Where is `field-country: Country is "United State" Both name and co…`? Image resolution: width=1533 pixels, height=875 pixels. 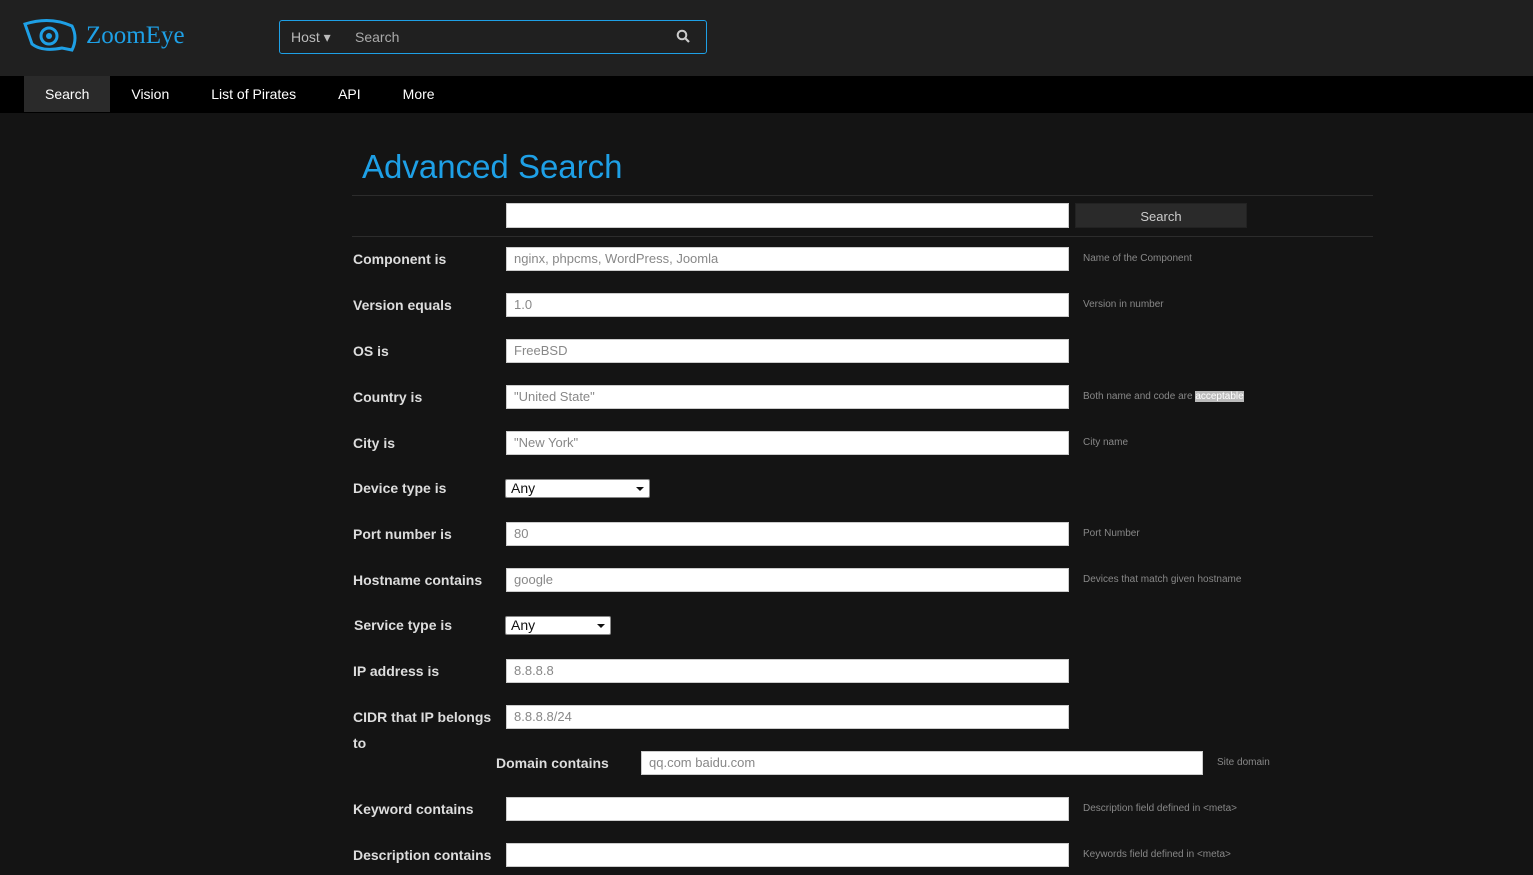 field-country: Country is "United State" Both name and co… is located at coordinates (766, 397).